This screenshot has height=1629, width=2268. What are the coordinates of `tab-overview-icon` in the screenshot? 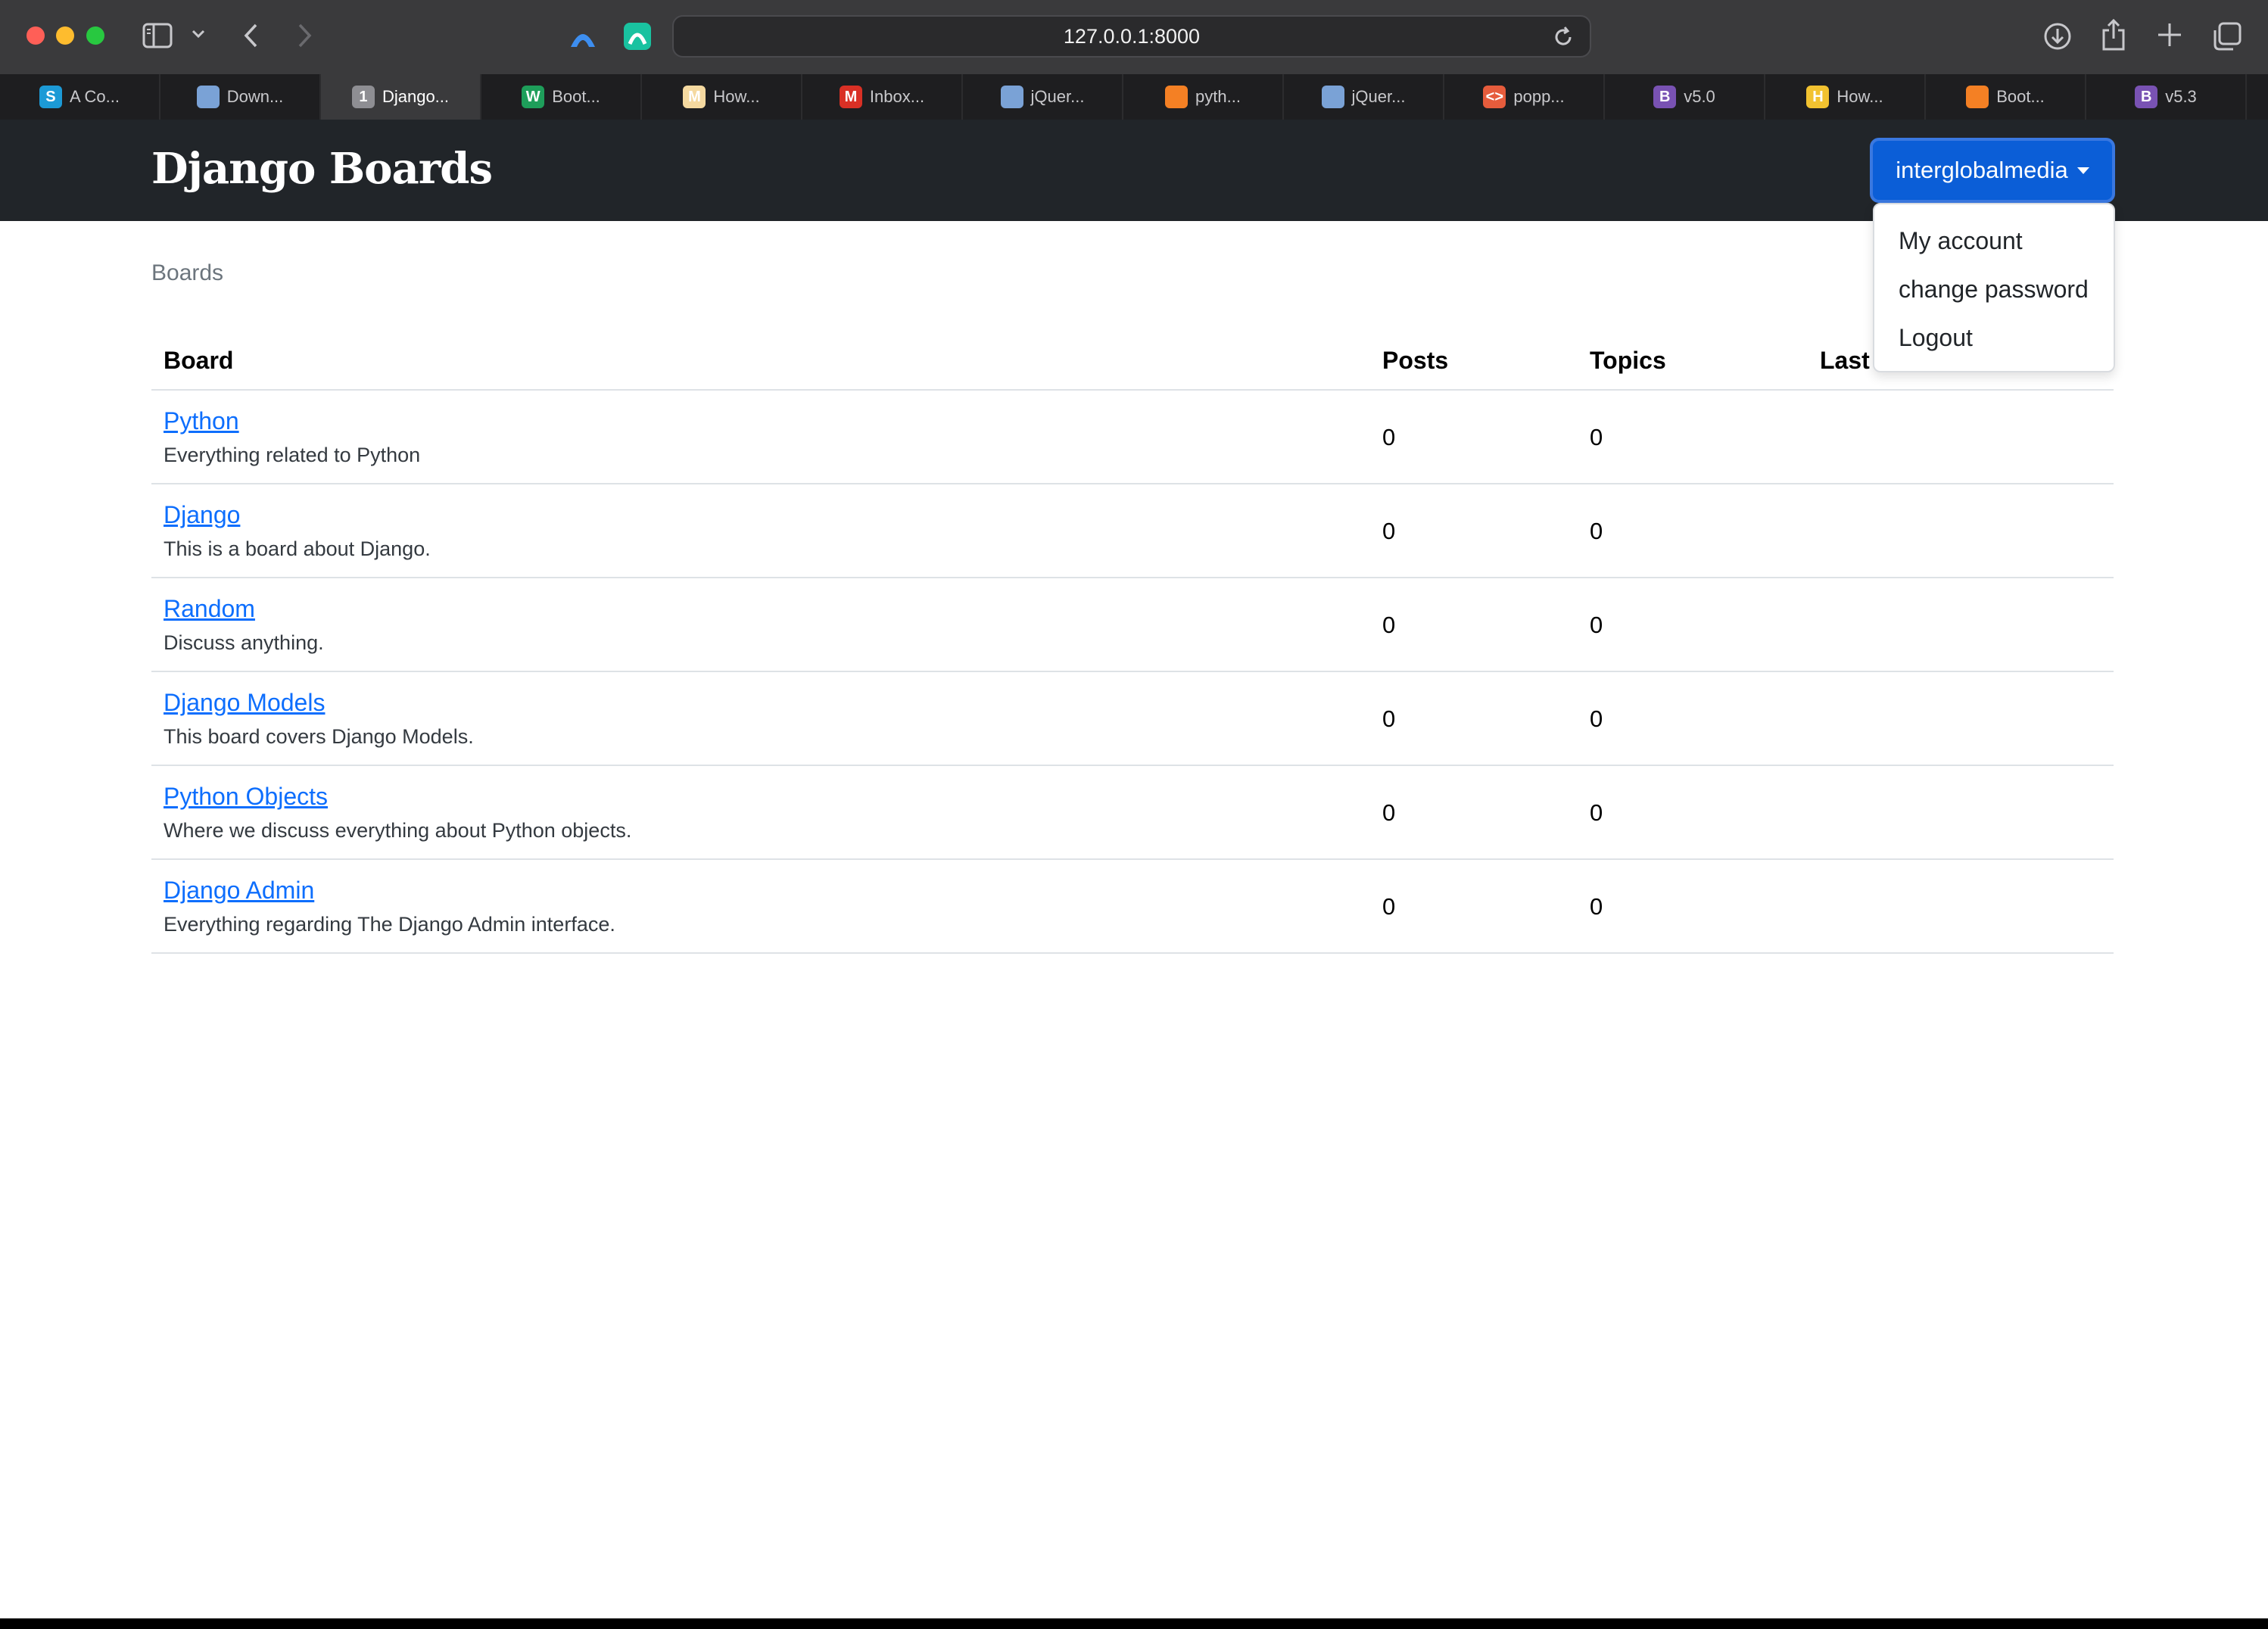 It's located at (2227, 36).